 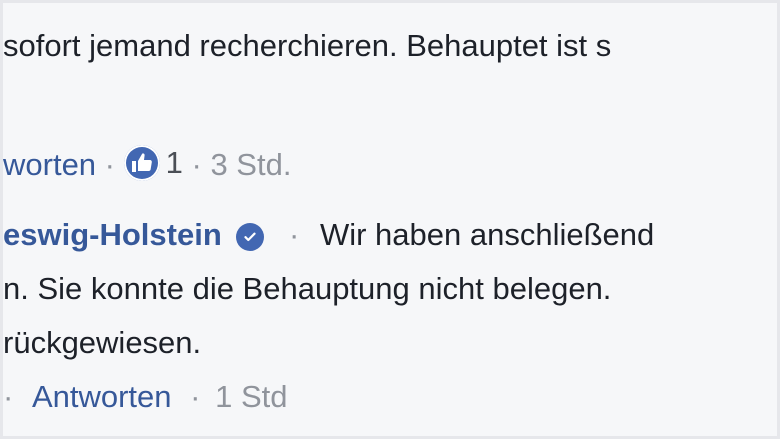 What do you see at coordinates (141, 163) in the screenshot?
I see `like-thumbs-up-icon` at bounding box center [141, 163].